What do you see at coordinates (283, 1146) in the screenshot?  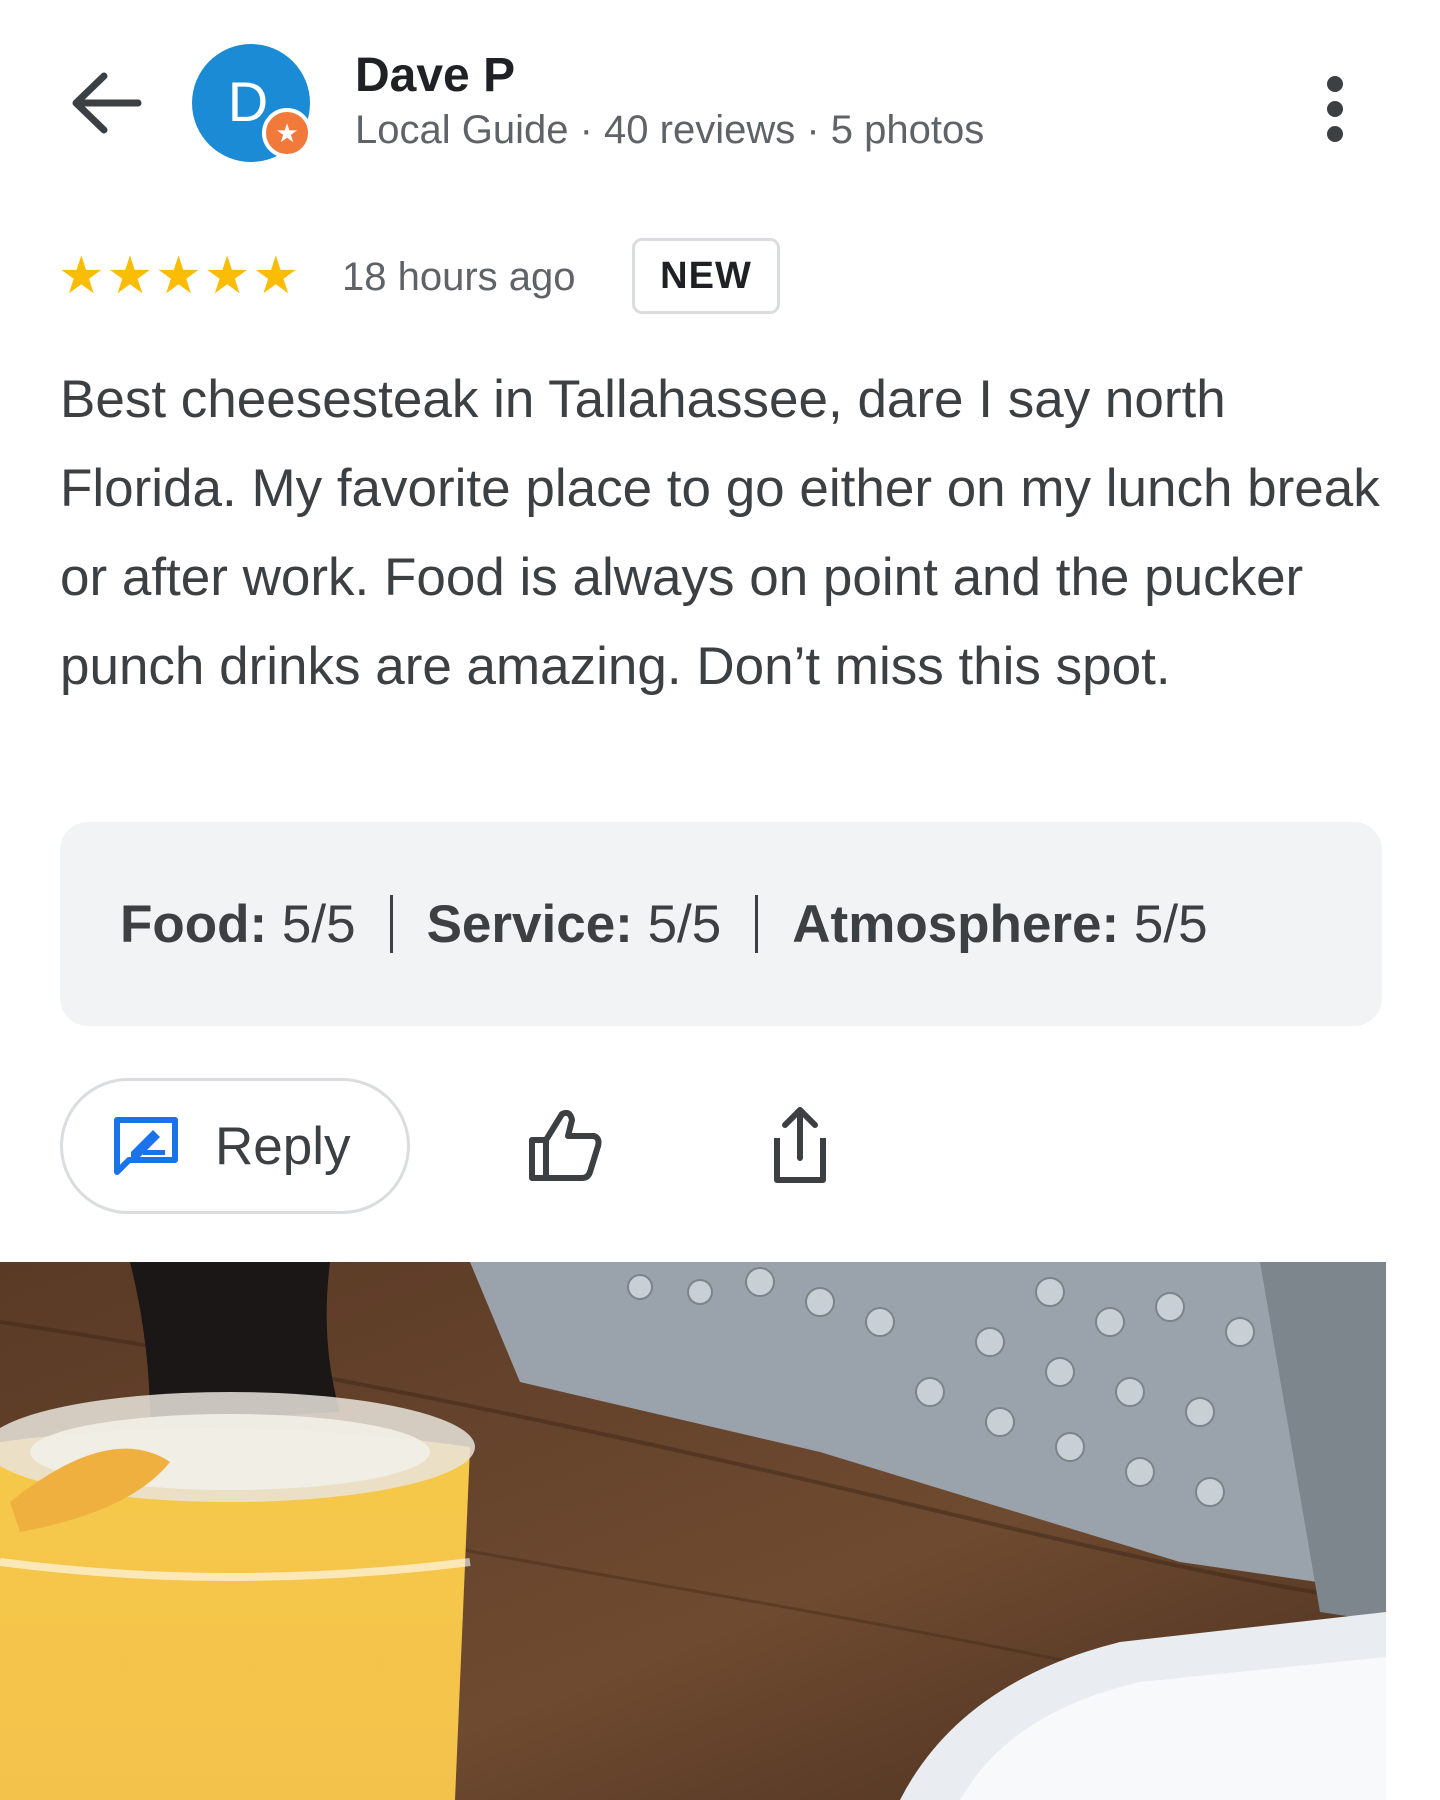 I see `reply-label: Reply` at bounding box center [283, 1146].